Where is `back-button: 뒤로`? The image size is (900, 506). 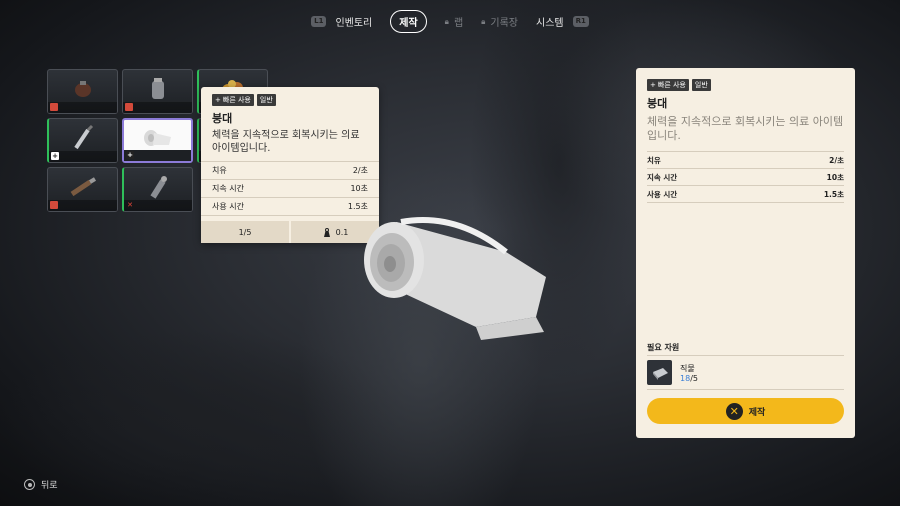
back-button: 뒤로 is located at coordinates (41, 484).